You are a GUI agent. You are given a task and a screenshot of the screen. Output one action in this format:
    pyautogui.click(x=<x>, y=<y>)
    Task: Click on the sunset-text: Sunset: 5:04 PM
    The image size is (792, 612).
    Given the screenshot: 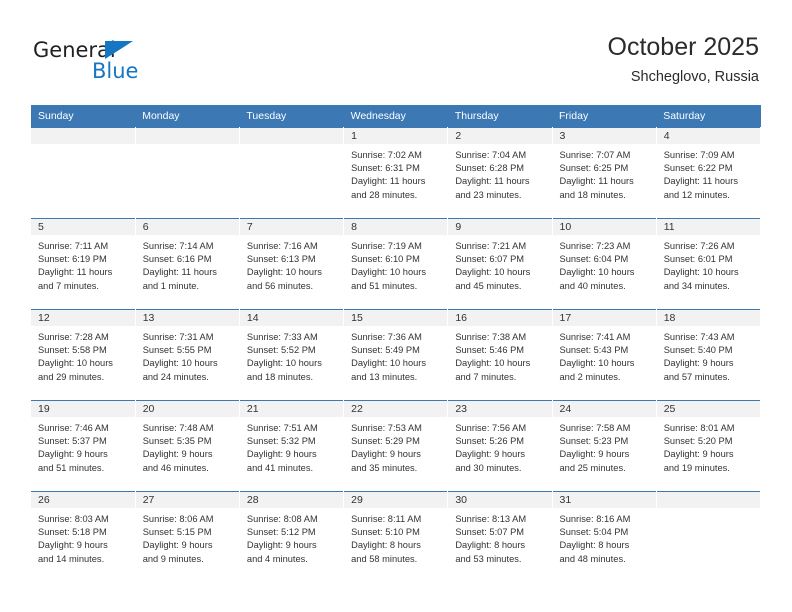 What is the action you would take?
    pyautogui.click(x=594, y=532)
    